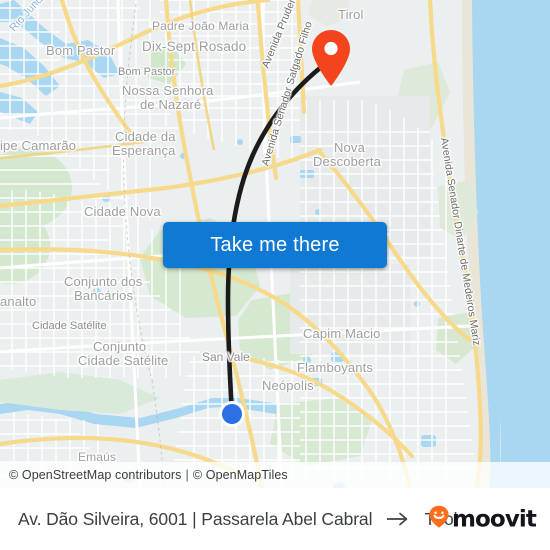  What do you see at coordinates (398, 519) in the screenshot?
I see `arrow-right-icon` at bounding box center [398, 519].